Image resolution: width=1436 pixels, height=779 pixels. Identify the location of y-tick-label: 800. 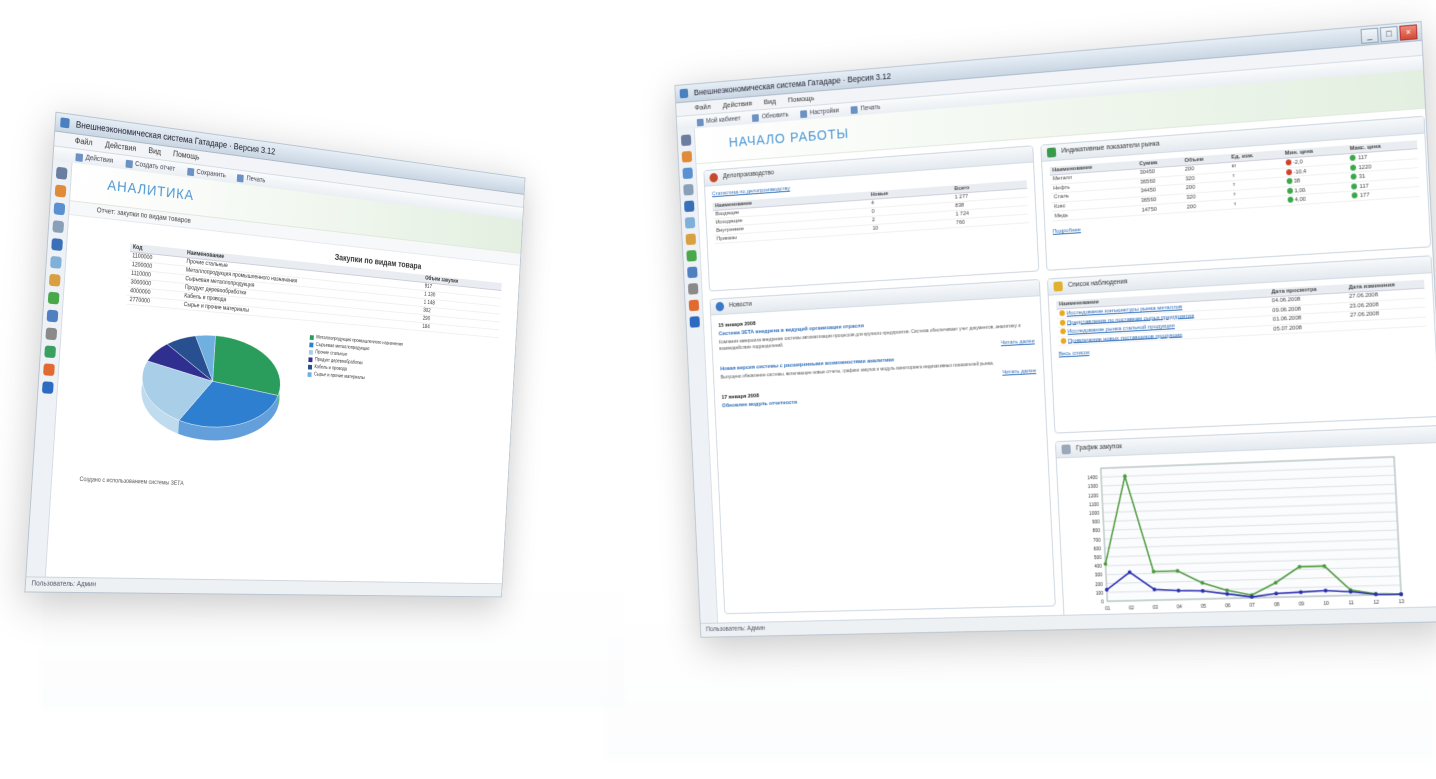
(1096, 531).